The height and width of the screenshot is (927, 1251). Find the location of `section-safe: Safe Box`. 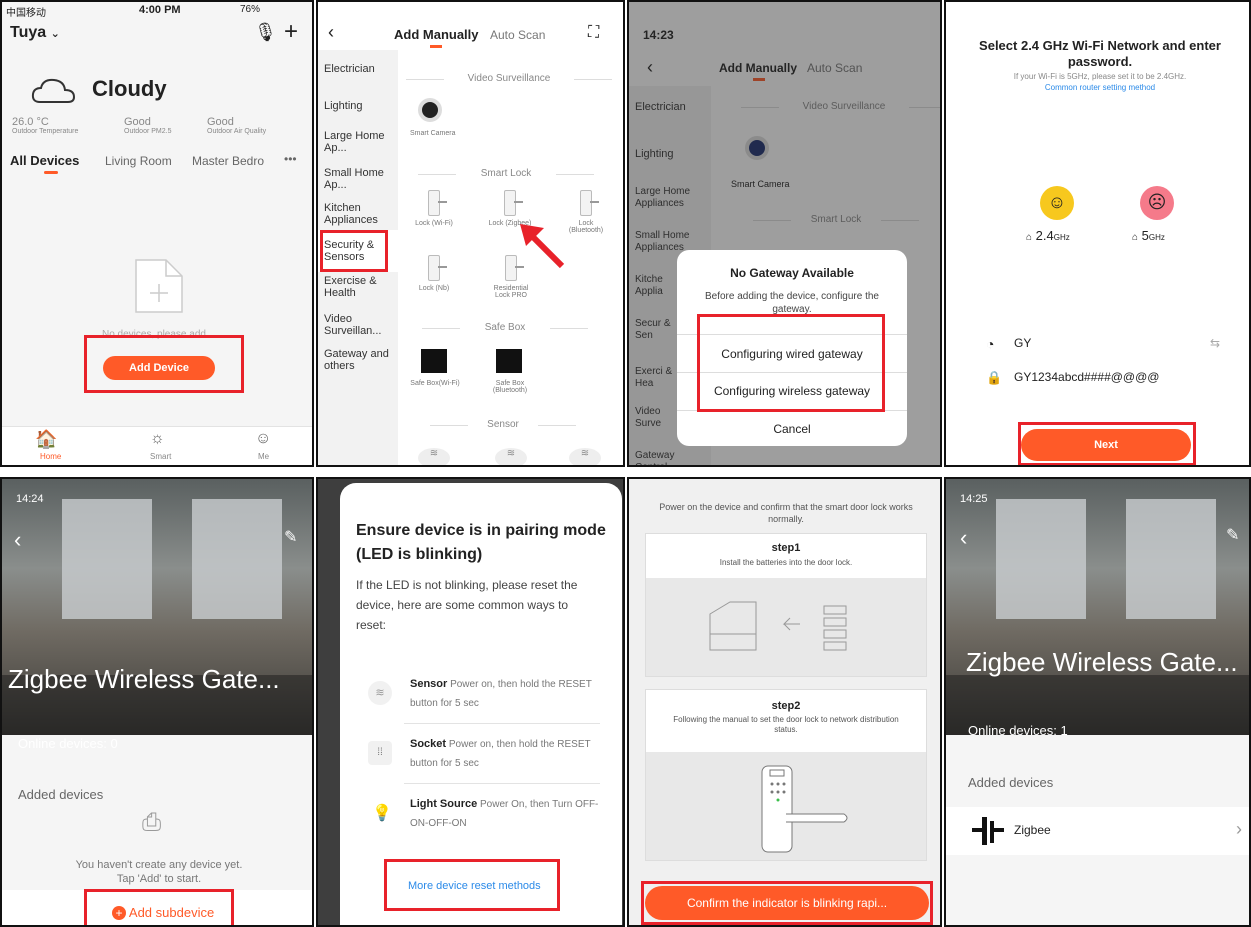

section-safe: Safe Box is located at coordinates (505, 327).